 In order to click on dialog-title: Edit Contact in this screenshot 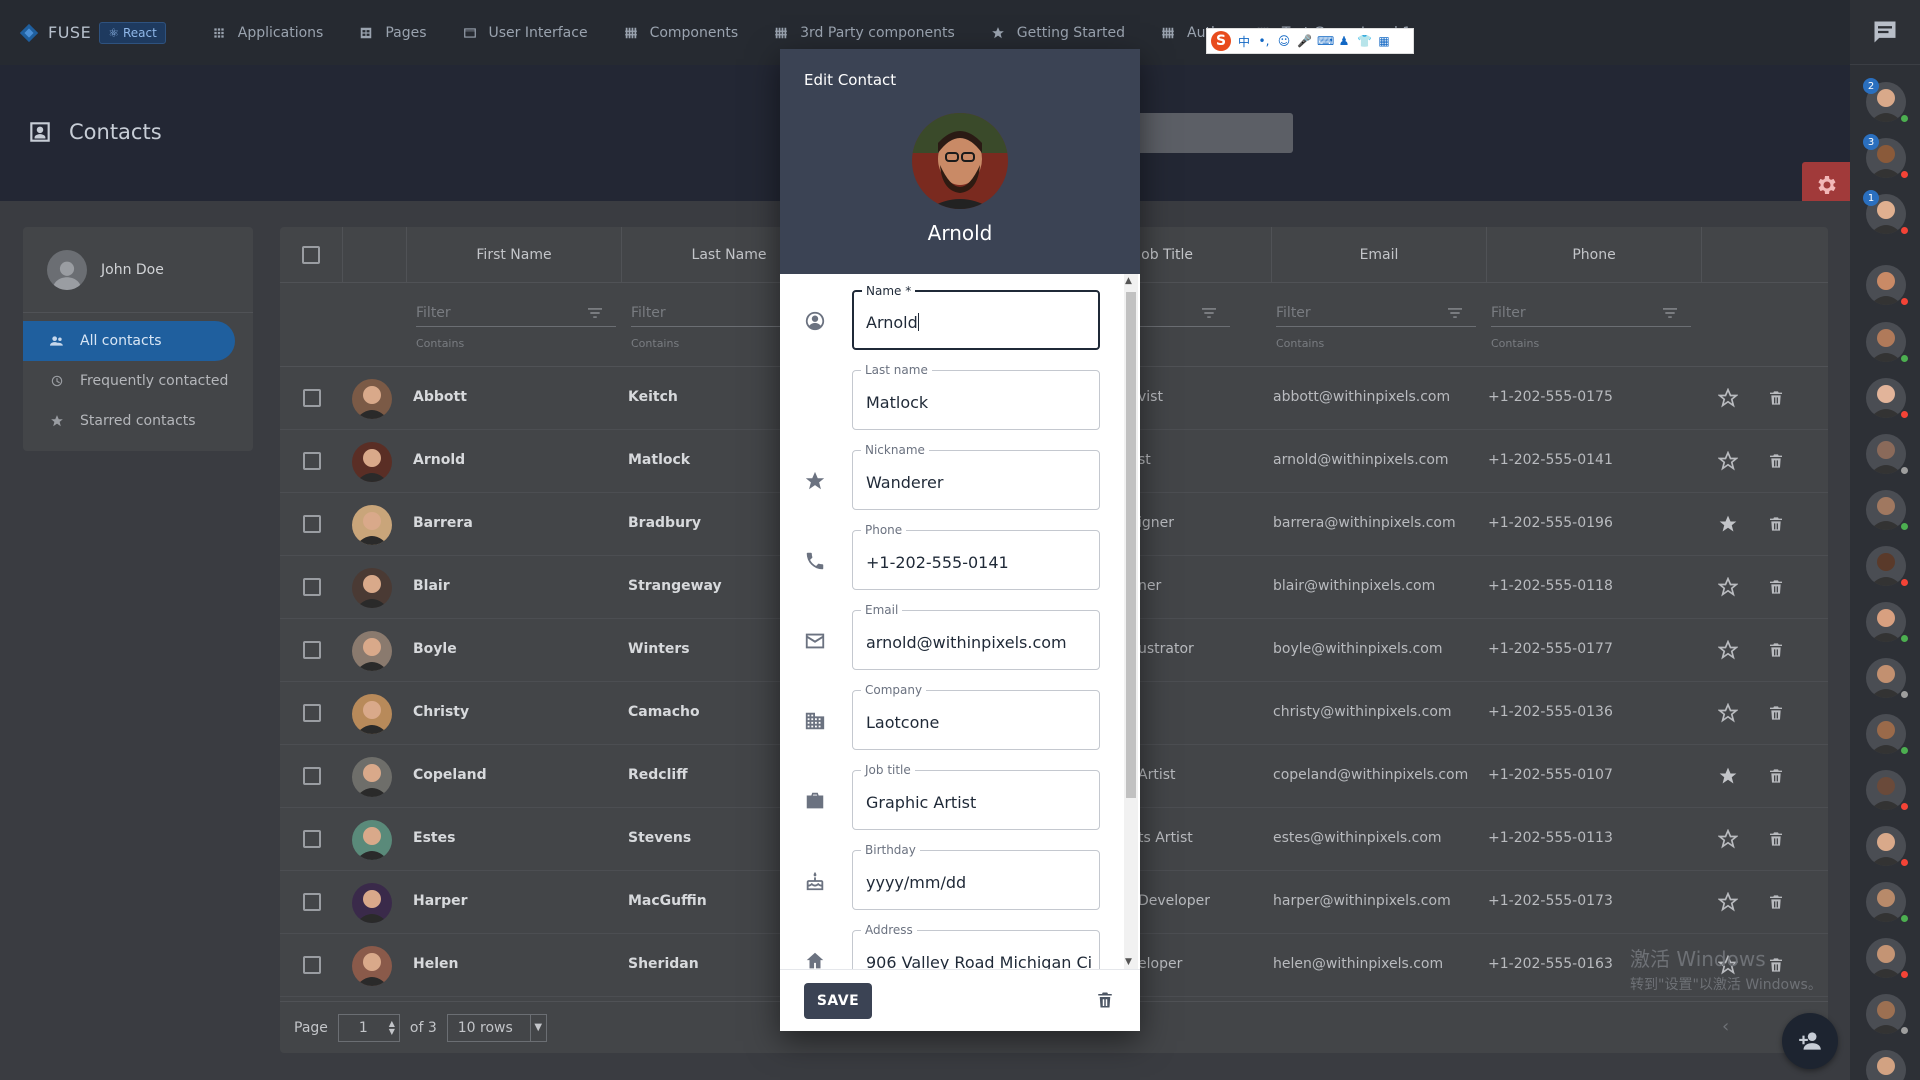, I will do `click(850, 80)`.